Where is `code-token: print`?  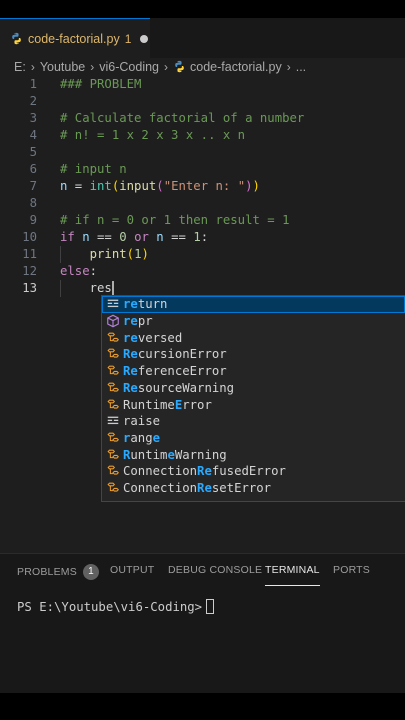
code-token: print is located at coordinates (108, 254).